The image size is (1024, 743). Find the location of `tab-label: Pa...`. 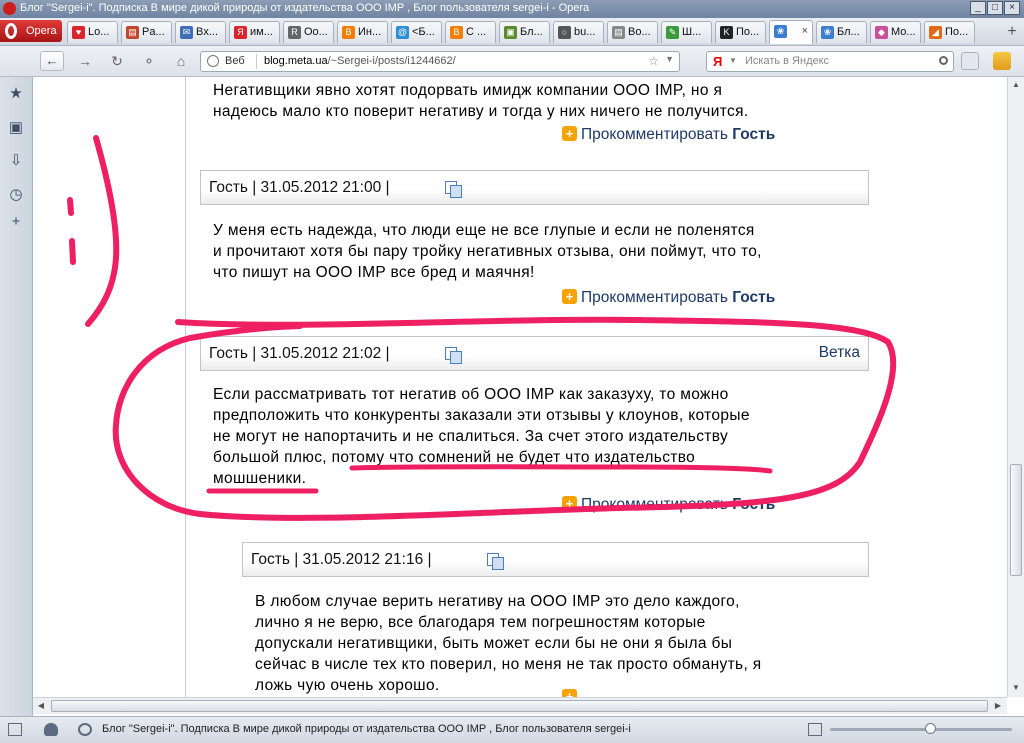

tab-label: Pa... is located at coordinates (153, 32).